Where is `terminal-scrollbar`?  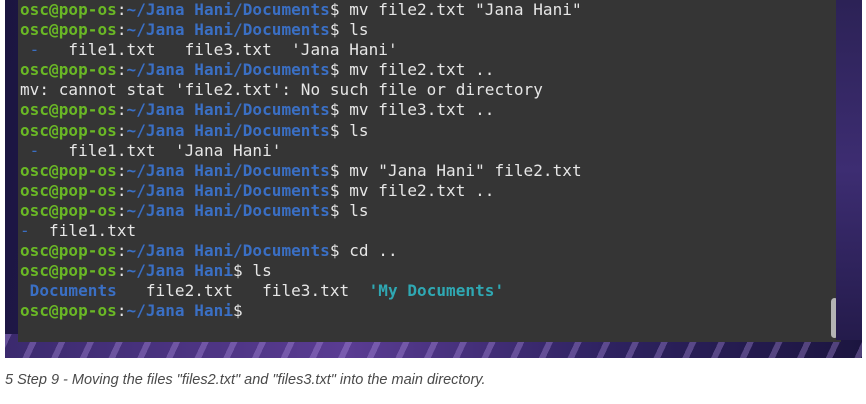 terminal-scrollbar is located at coordinates (835, 171).